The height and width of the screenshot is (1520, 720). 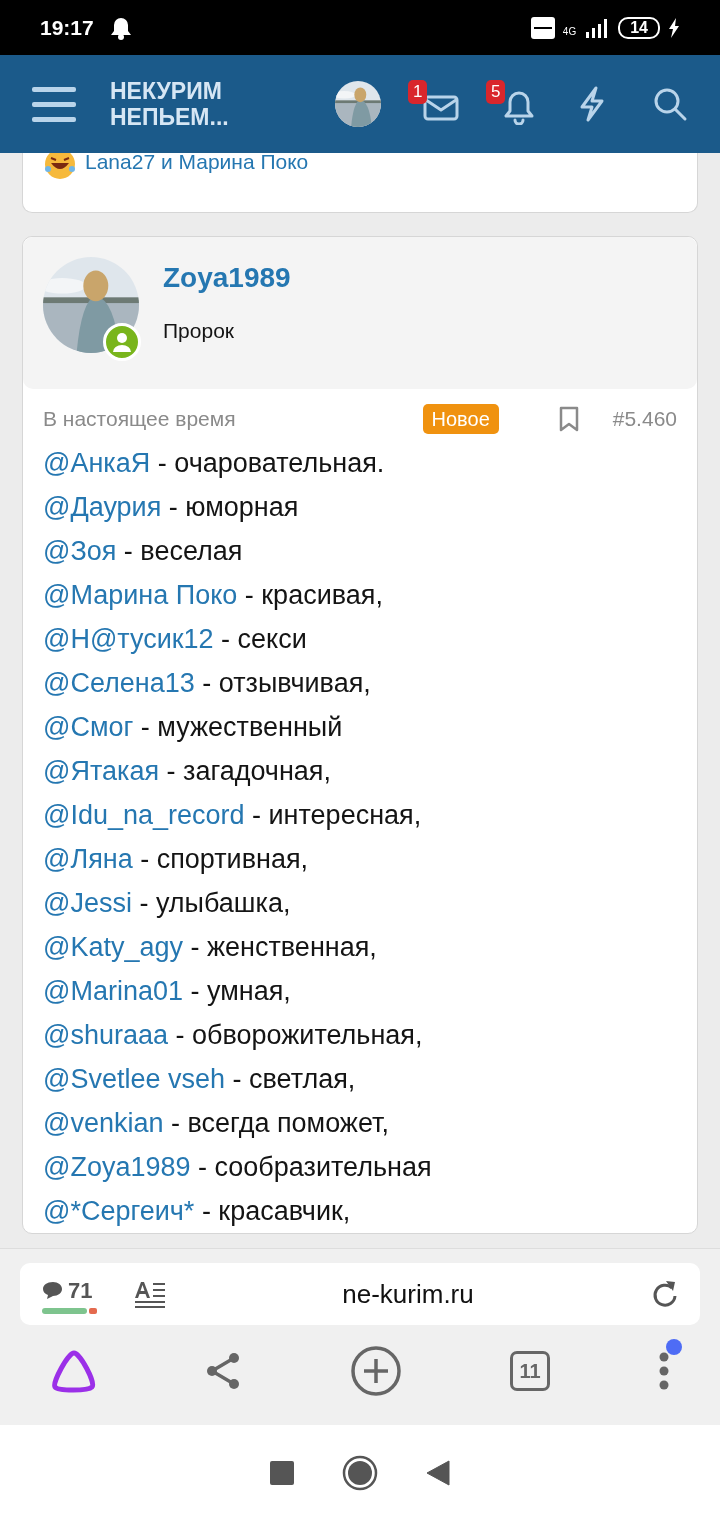 What do you see at coordinates (143, 551) in the screenshot?
I see `mention-line: @Зоя - веселая` at bounding box center [143, 551].